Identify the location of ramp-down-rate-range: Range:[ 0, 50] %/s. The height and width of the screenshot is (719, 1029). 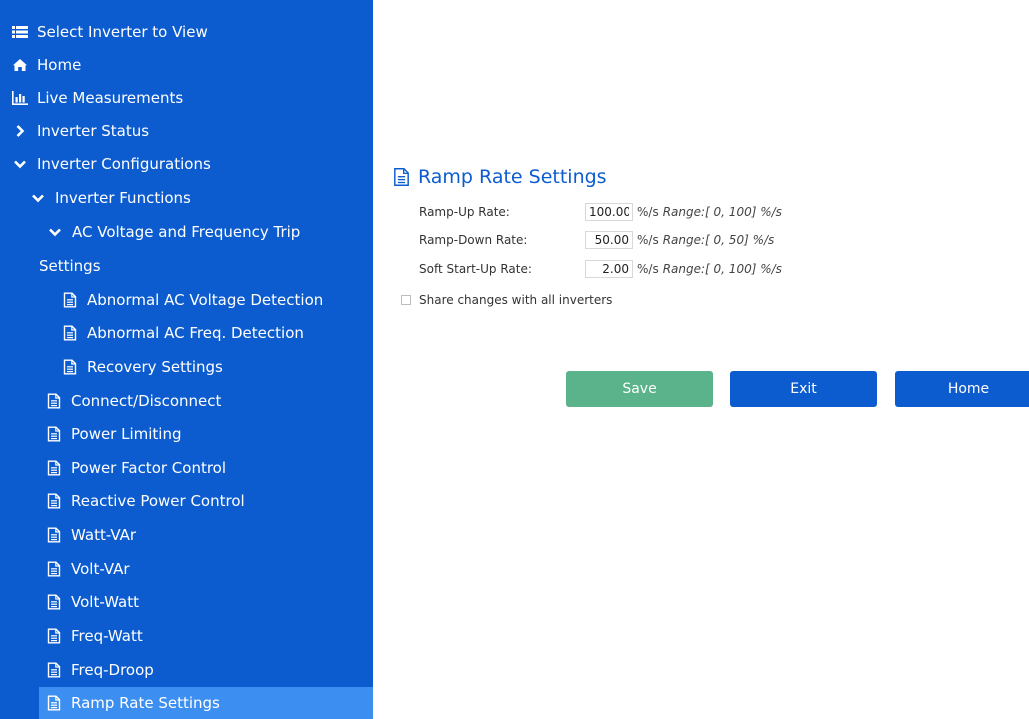
(718, 240).